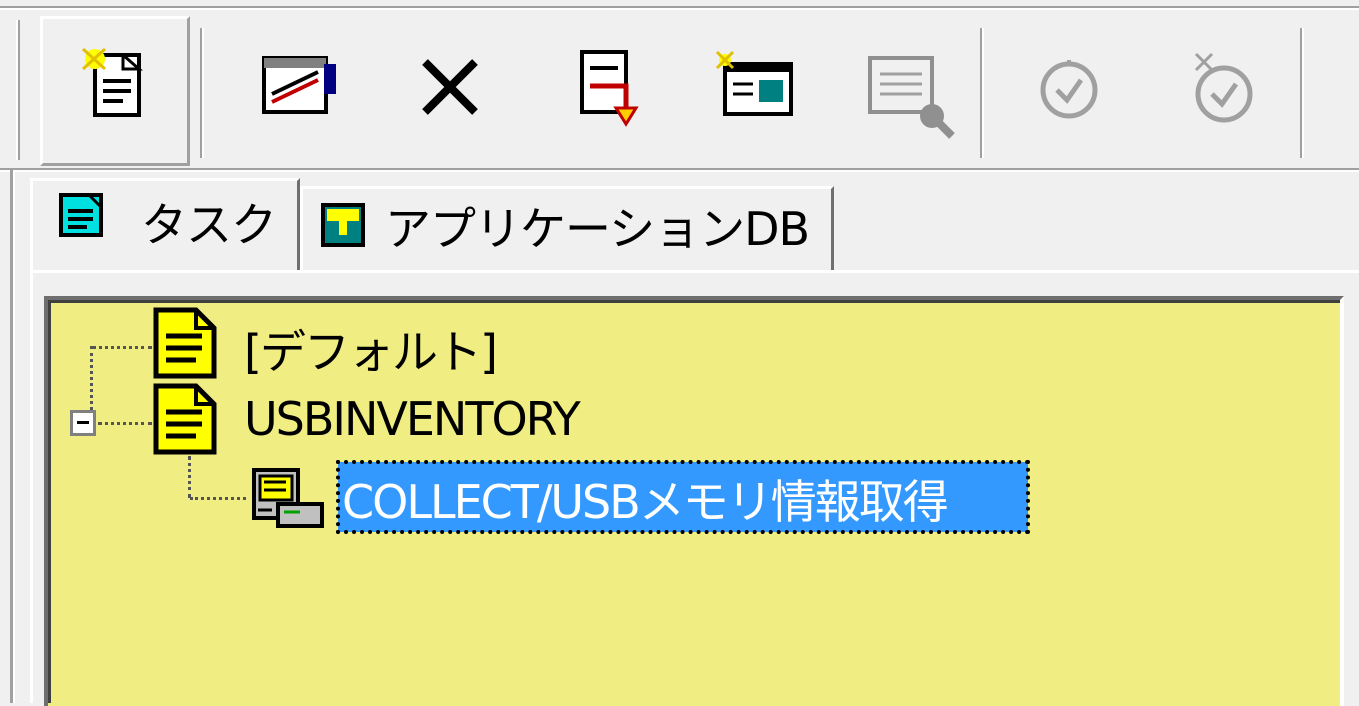 The image size is (1359, 706). I want to click on tab-application-db: アプリケーションDB, so click(567, 228).